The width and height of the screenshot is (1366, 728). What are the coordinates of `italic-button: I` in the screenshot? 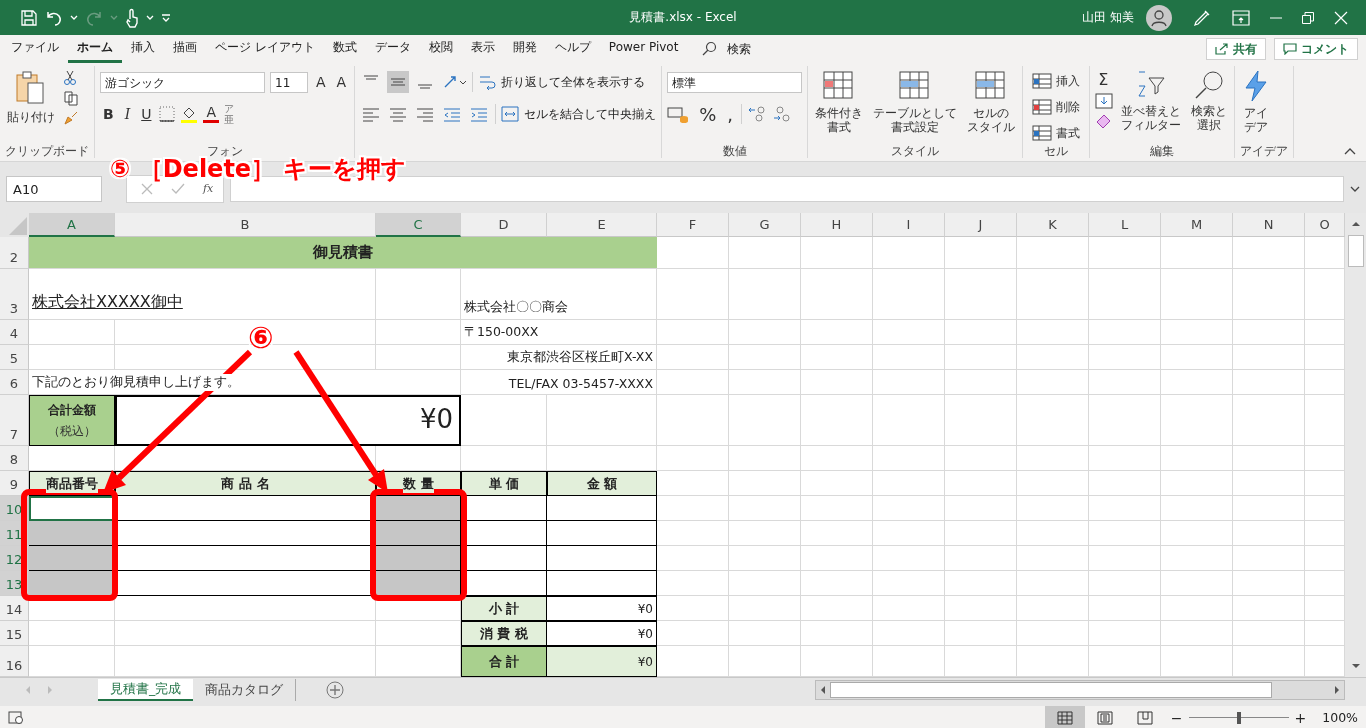 It's located at (127, 114).